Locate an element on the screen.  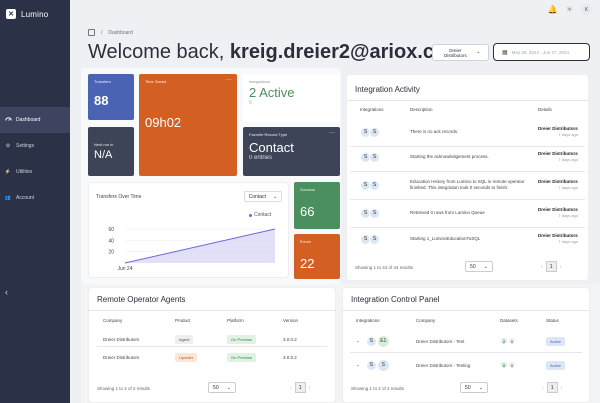
activity-pages: ‹ 1 › is located at coordinates (551, 266).